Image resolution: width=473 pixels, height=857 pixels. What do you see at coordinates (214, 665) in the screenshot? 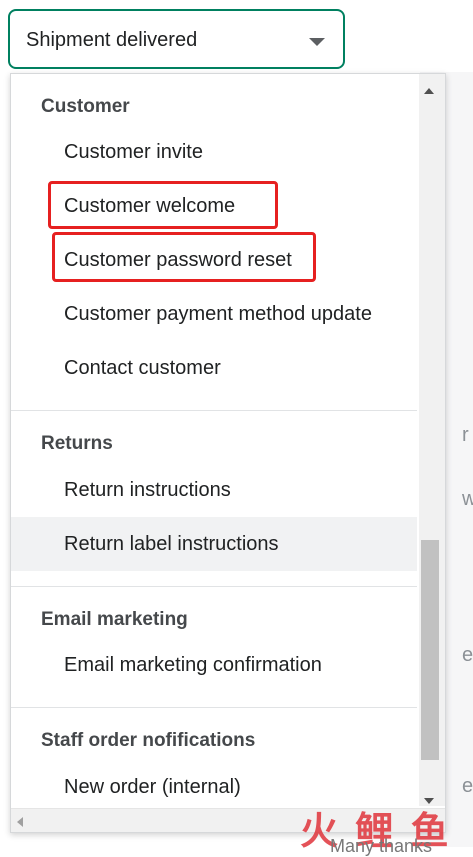
I see `option-email-marketing-confirmation: Email marketing confirmation` at bounding box center [214, 665].